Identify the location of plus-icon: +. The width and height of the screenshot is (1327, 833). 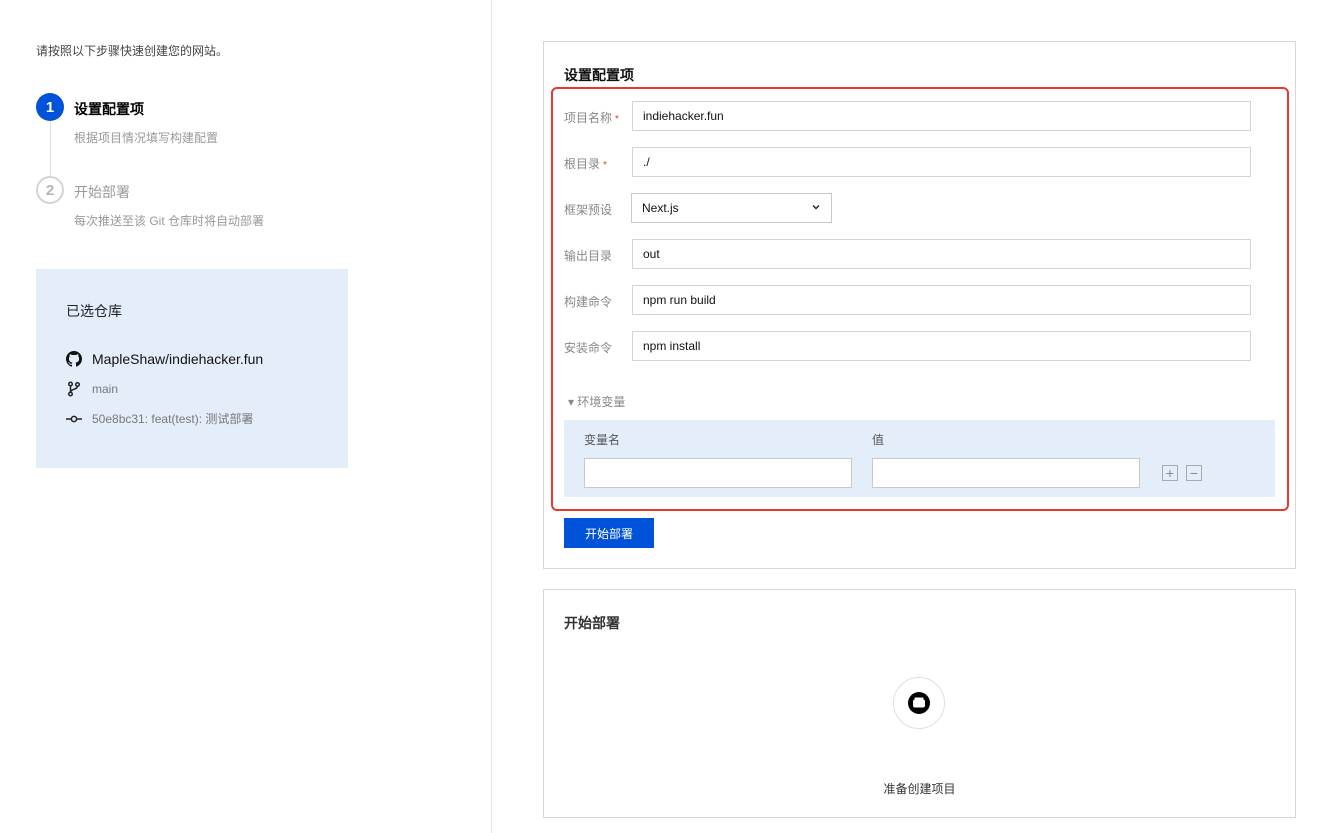
(1170, 473).